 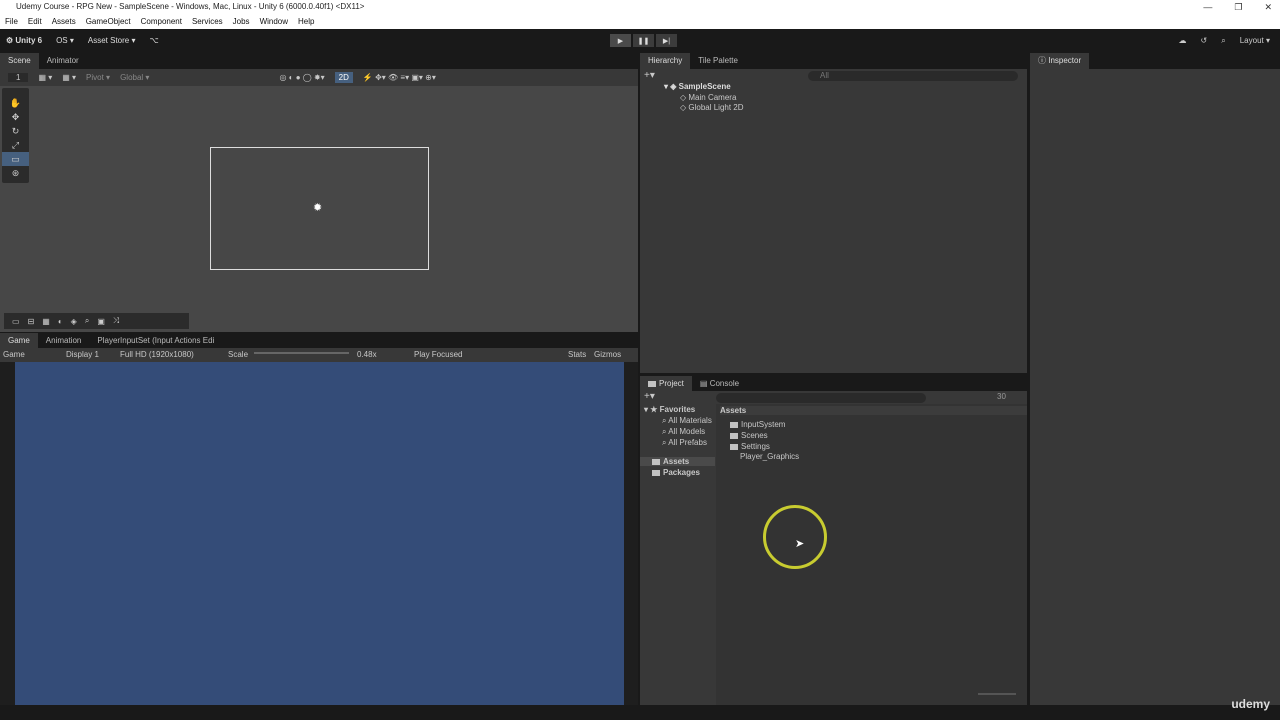 I want to click on play-mode-dropdown: Play Focused, so click(x=438, y=355).